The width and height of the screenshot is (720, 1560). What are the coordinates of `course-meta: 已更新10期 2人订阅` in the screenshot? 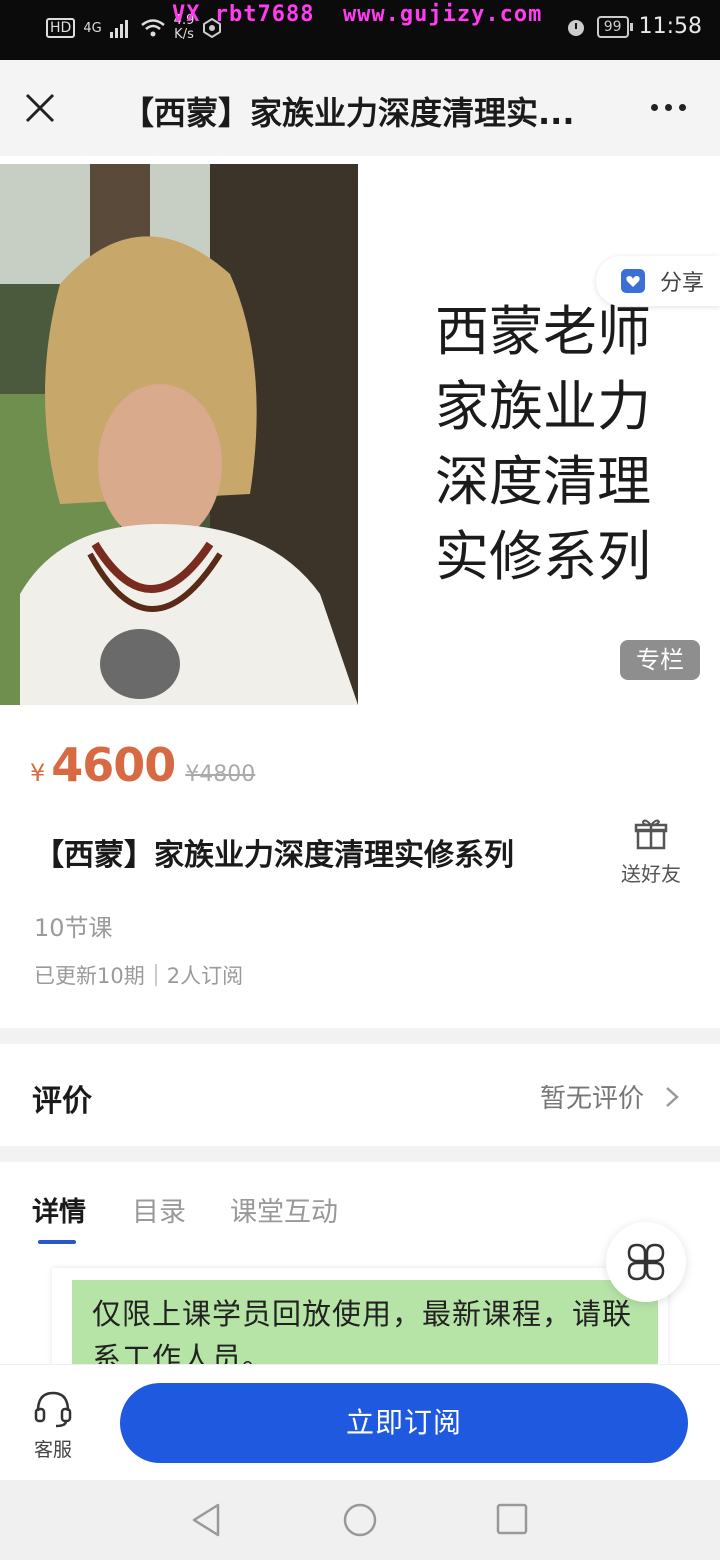 It's located at (138, 975).